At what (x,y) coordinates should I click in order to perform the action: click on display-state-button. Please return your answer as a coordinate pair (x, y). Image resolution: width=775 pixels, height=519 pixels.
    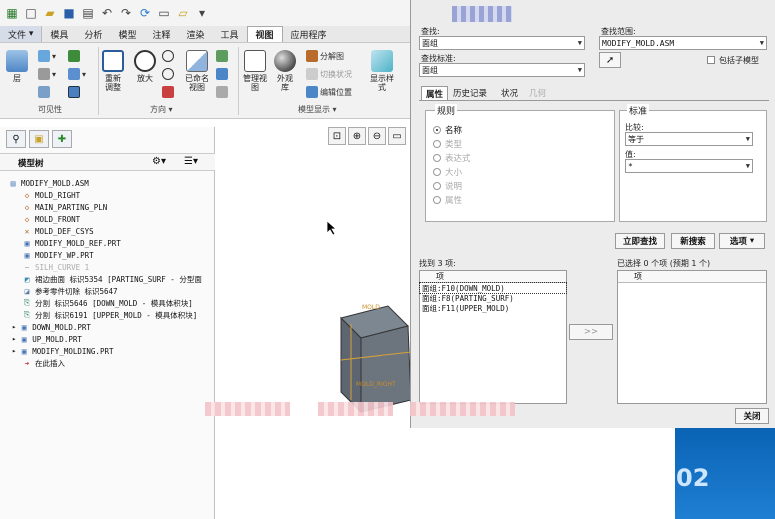
    Looking at the image, I should click on (74, 92).